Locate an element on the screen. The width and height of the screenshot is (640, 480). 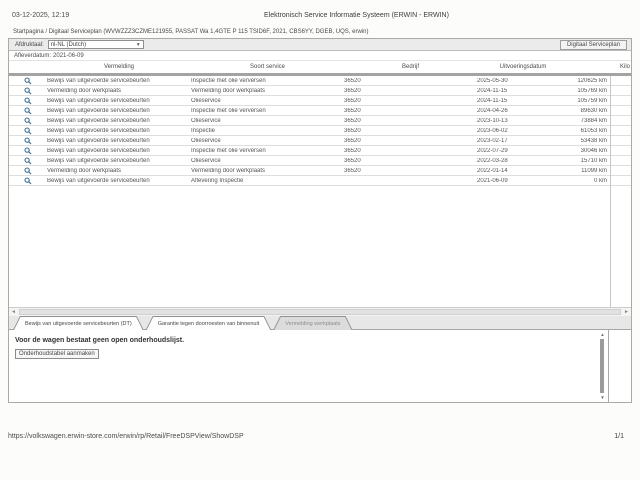
horizontal-scrollbar-thumb is located at coordinates (320, 312).